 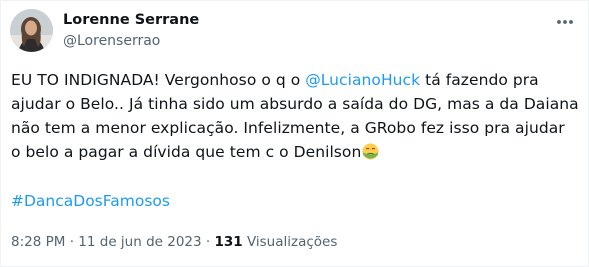 I want to click on author-name: Lorenne Serrane, so click(x=131, y=20).